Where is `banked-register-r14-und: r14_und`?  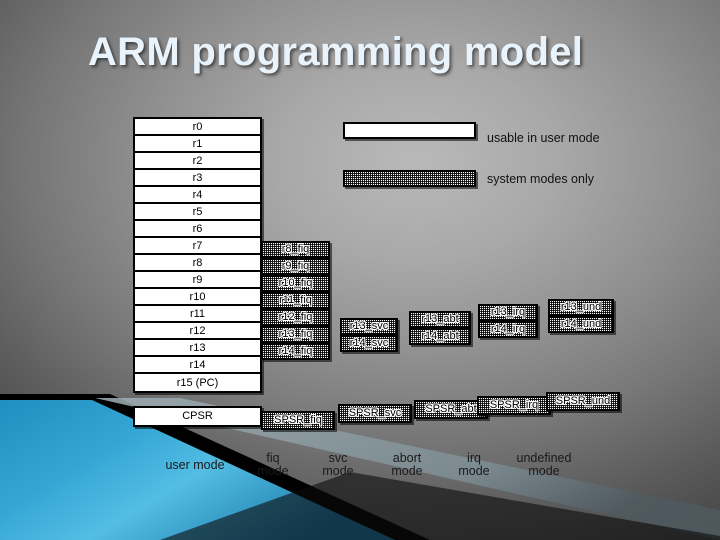 banked-register-r14-und: r14_und is located at coordinates (581, 324).